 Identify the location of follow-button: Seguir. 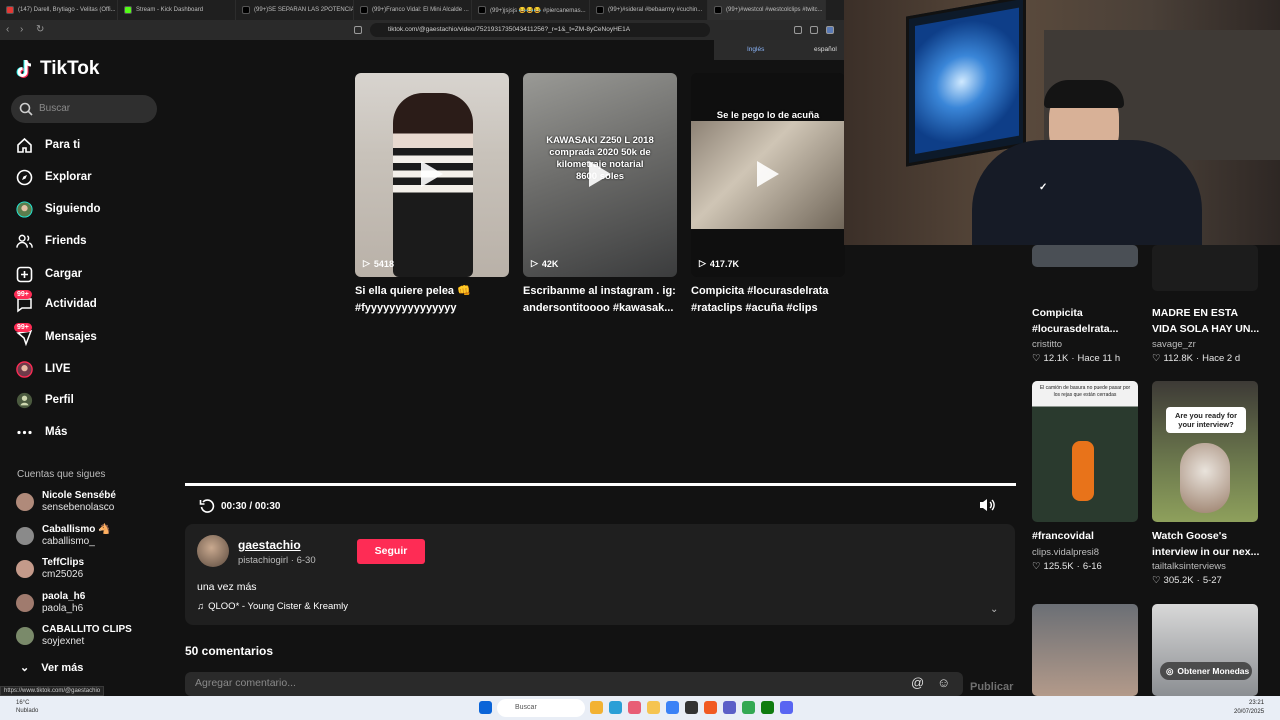
(391, 551).